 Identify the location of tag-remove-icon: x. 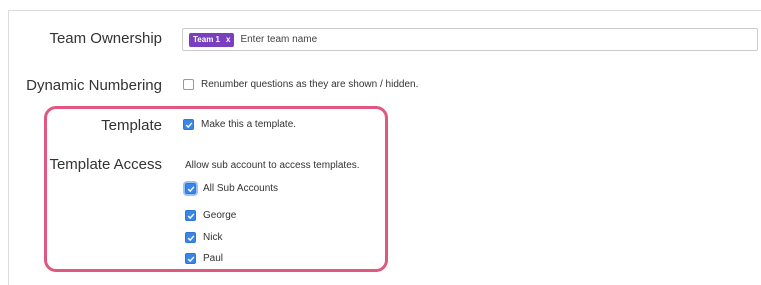
(228, 39).